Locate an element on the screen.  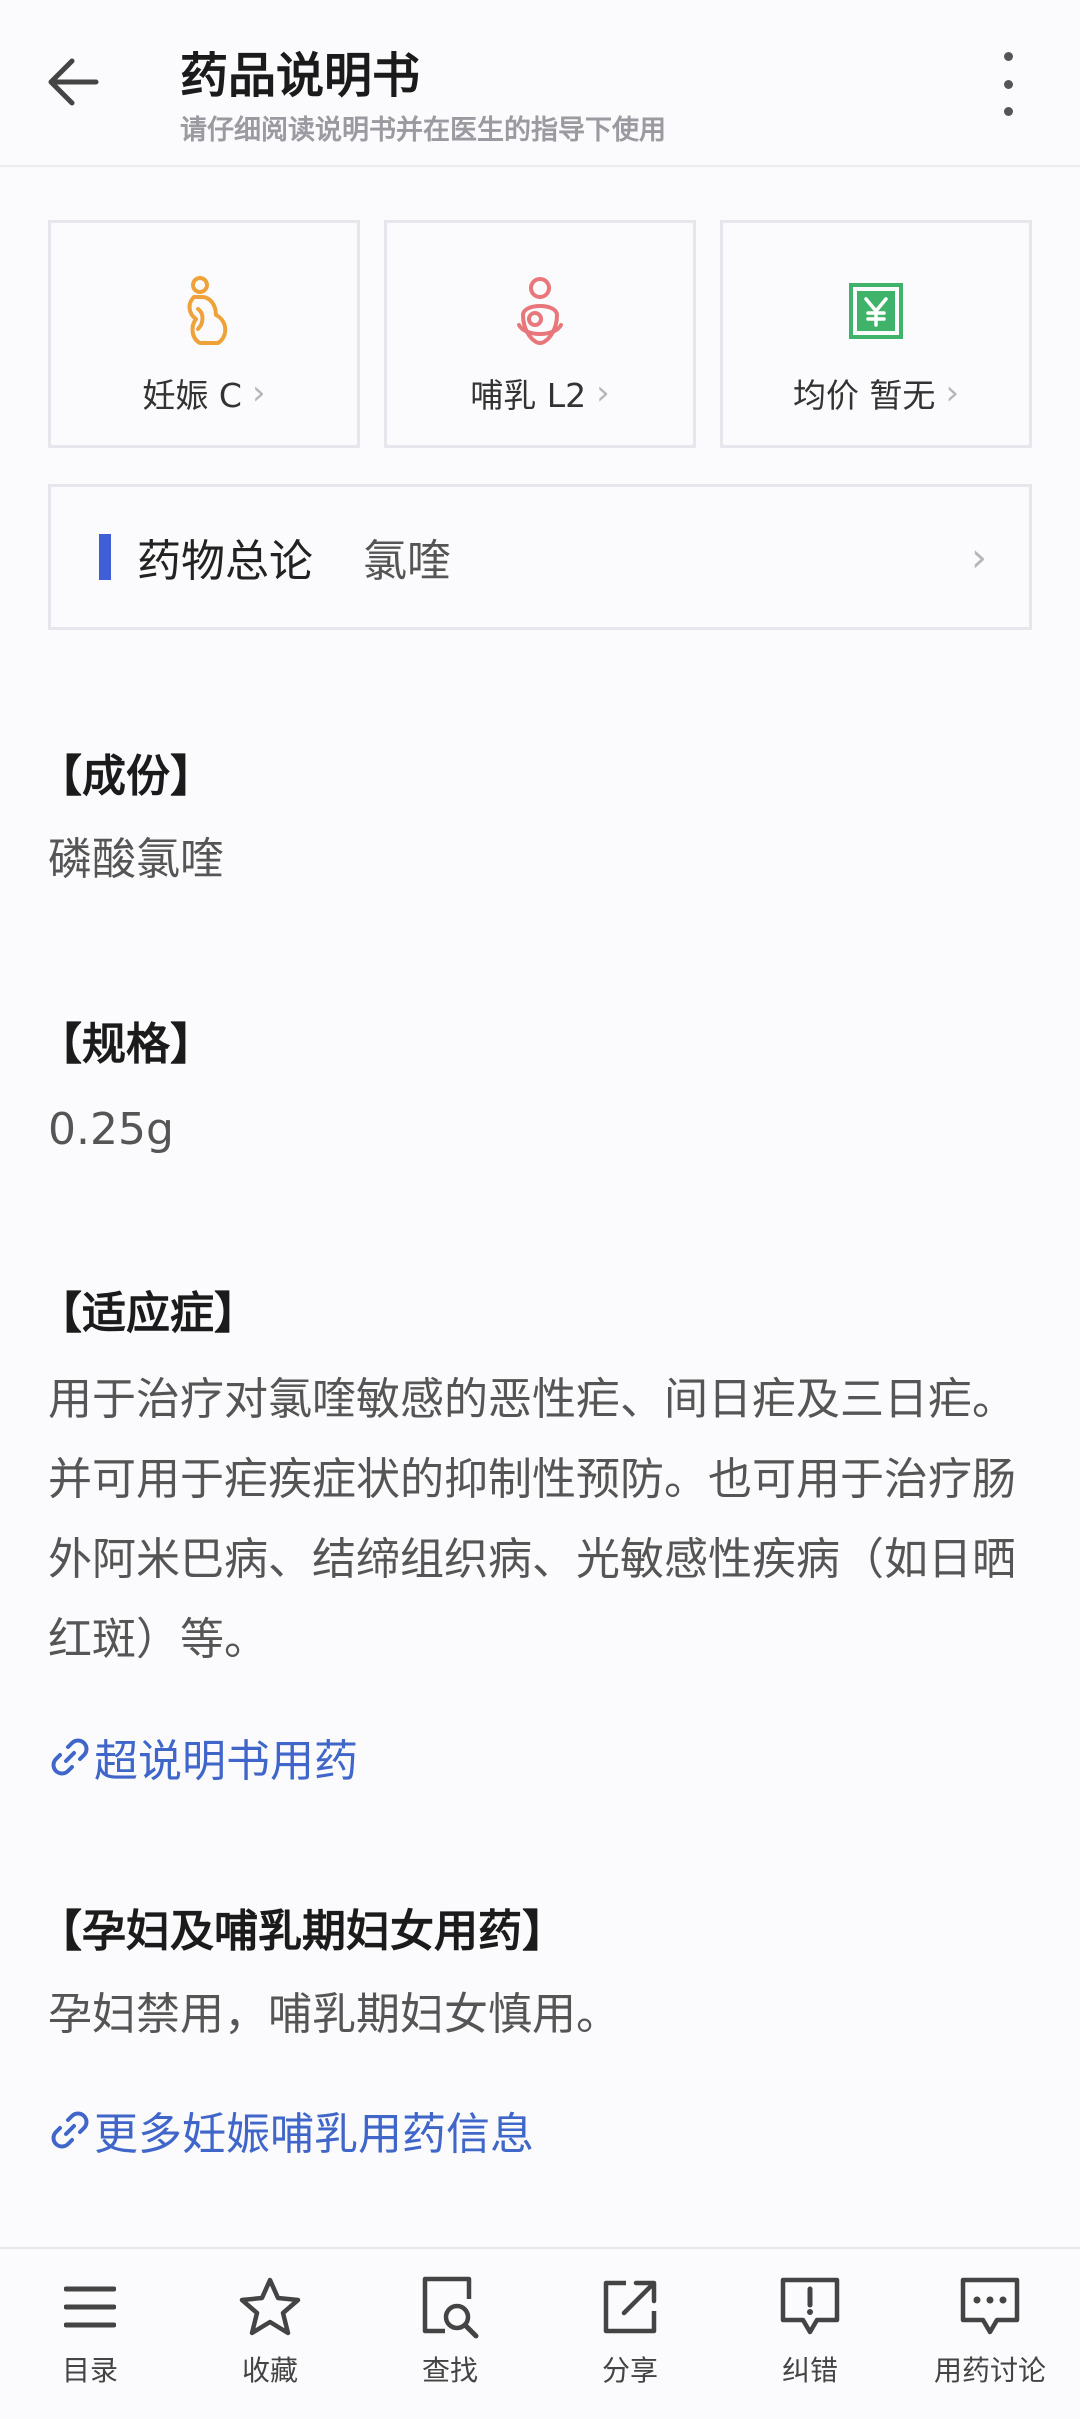
nav-label: 收藏 is located at coordinates (269, 2370).